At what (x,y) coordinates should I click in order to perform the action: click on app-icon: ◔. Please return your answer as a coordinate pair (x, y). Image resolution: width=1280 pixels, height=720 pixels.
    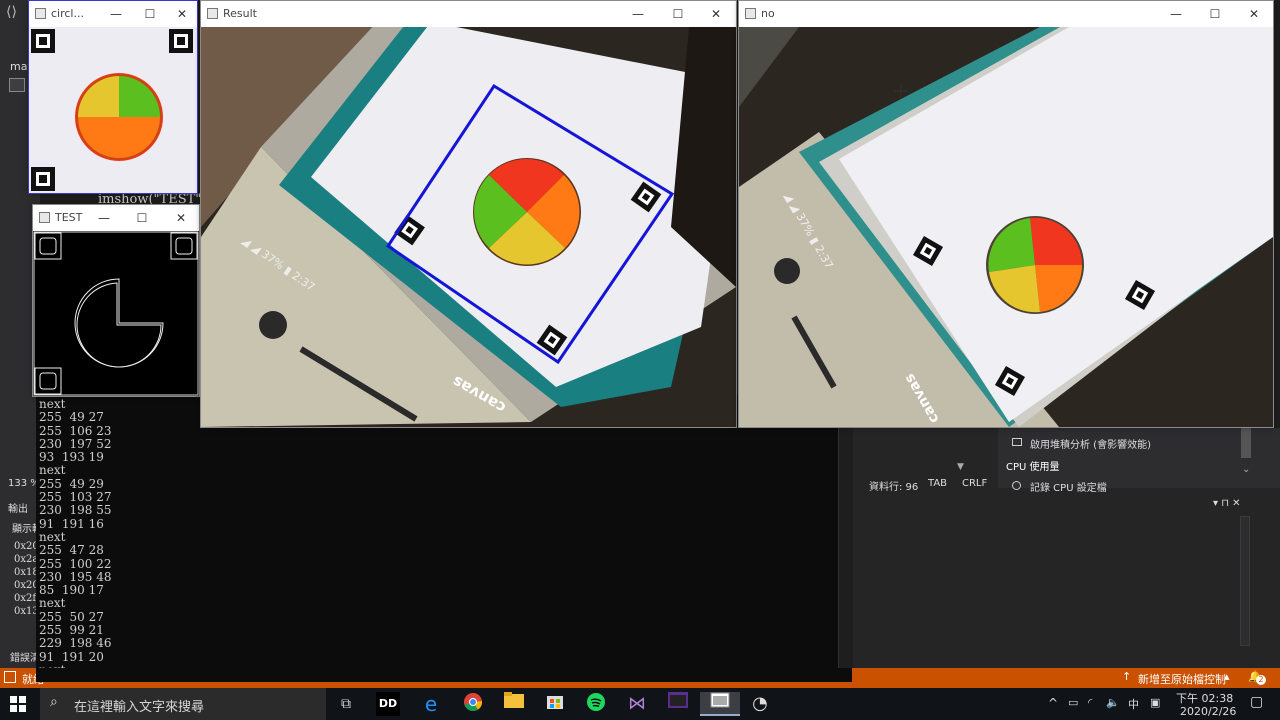
    Looking at the image, I should click on (760, 704).